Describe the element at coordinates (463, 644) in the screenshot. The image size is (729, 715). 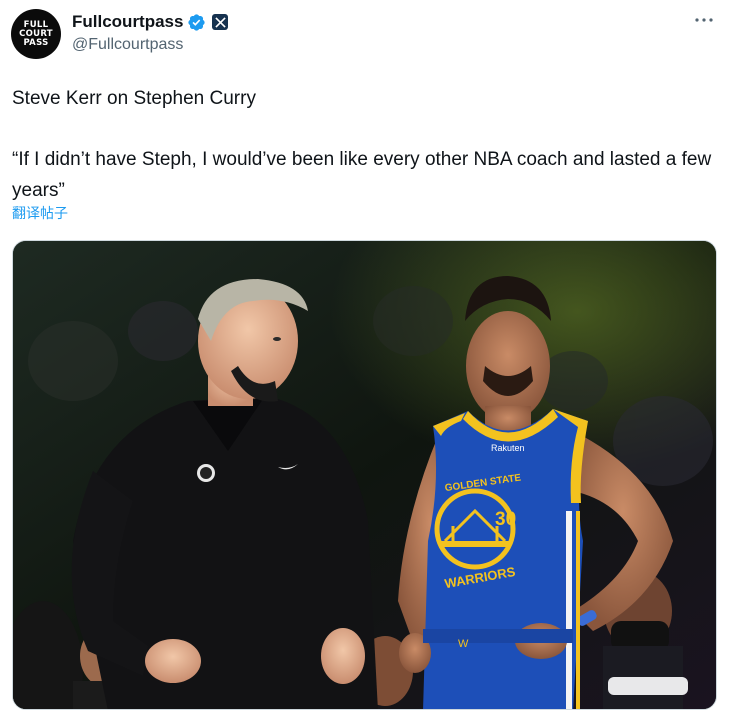
I see `svg-text: W` at that location.